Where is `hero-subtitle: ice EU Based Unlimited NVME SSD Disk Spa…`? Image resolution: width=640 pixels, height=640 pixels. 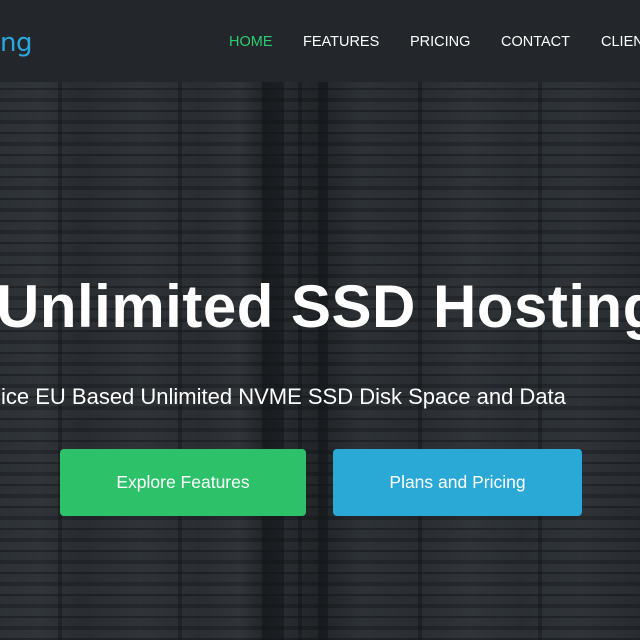
hero-subtitle: ice EU Based Unlimited NVME SSD Disk Spa… is located at coordinates (283, 396).